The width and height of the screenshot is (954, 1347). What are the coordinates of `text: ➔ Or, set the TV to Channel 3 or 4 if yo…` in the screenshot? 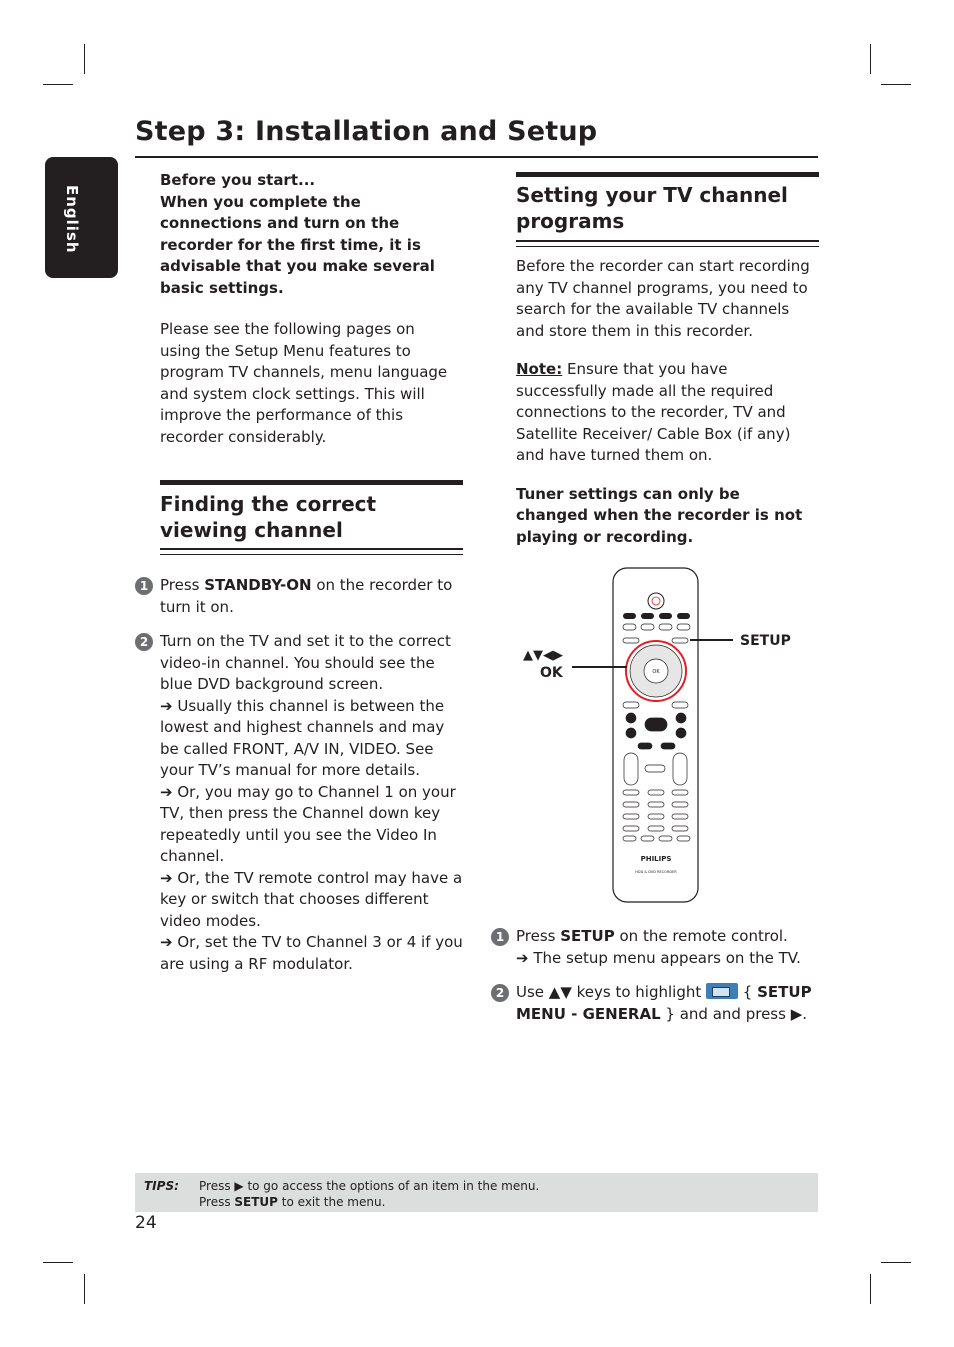 It's located at (311, 953).